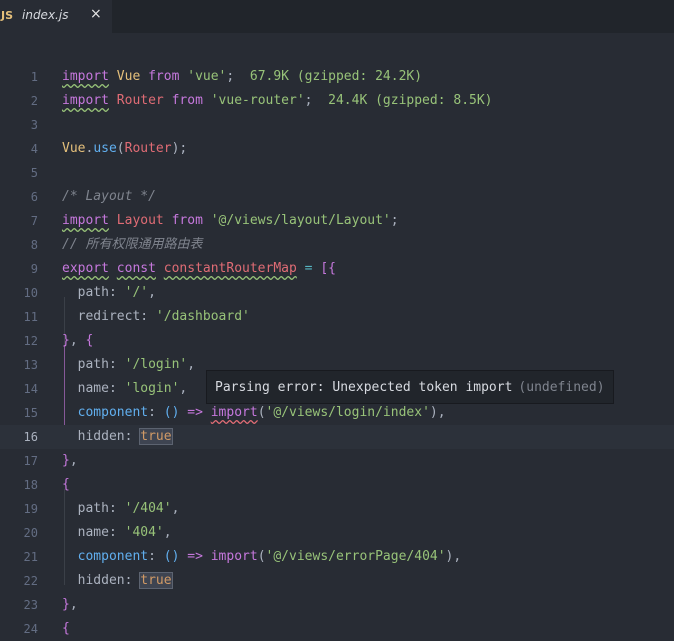  What do you see at coordinates (156, 316) in the screenshot?
I see `code-text: redirect: '/dashboard'` at bounding box center [156, 316].